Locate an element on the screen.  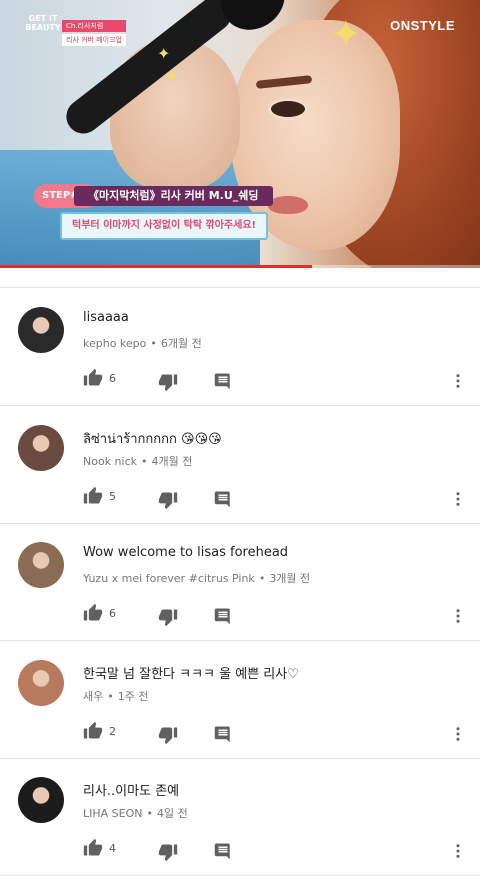
like-count: 5 is located at coordinates (112, 496).